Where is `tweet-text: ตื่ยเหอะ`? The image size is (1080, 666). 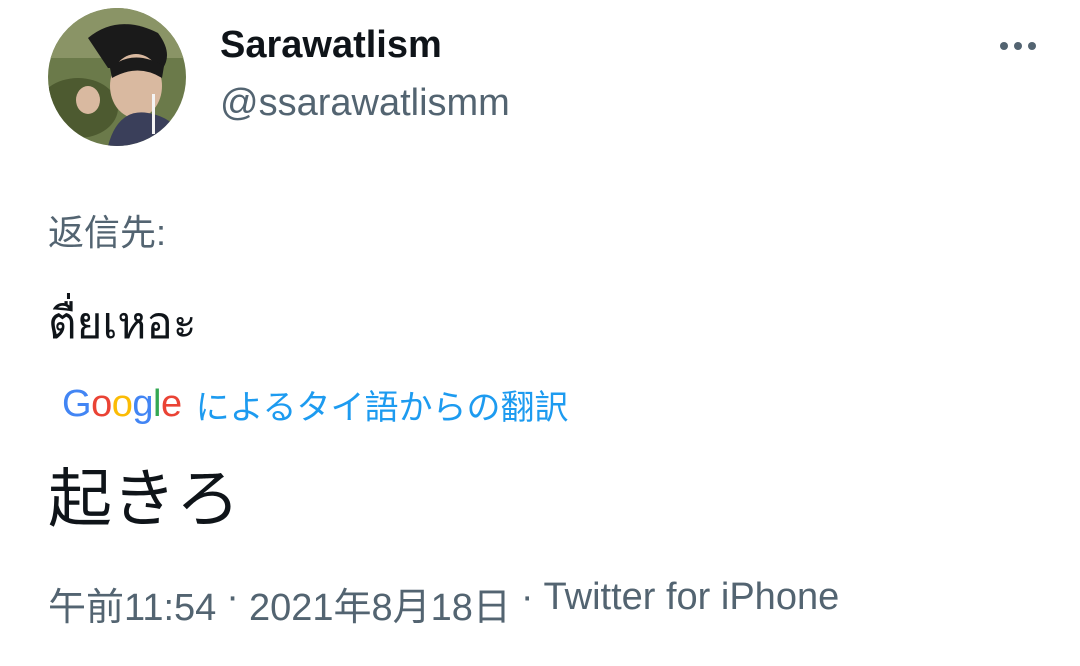 tweet-text: ตื่ยเหอะ is located at coordinates (122, 323).